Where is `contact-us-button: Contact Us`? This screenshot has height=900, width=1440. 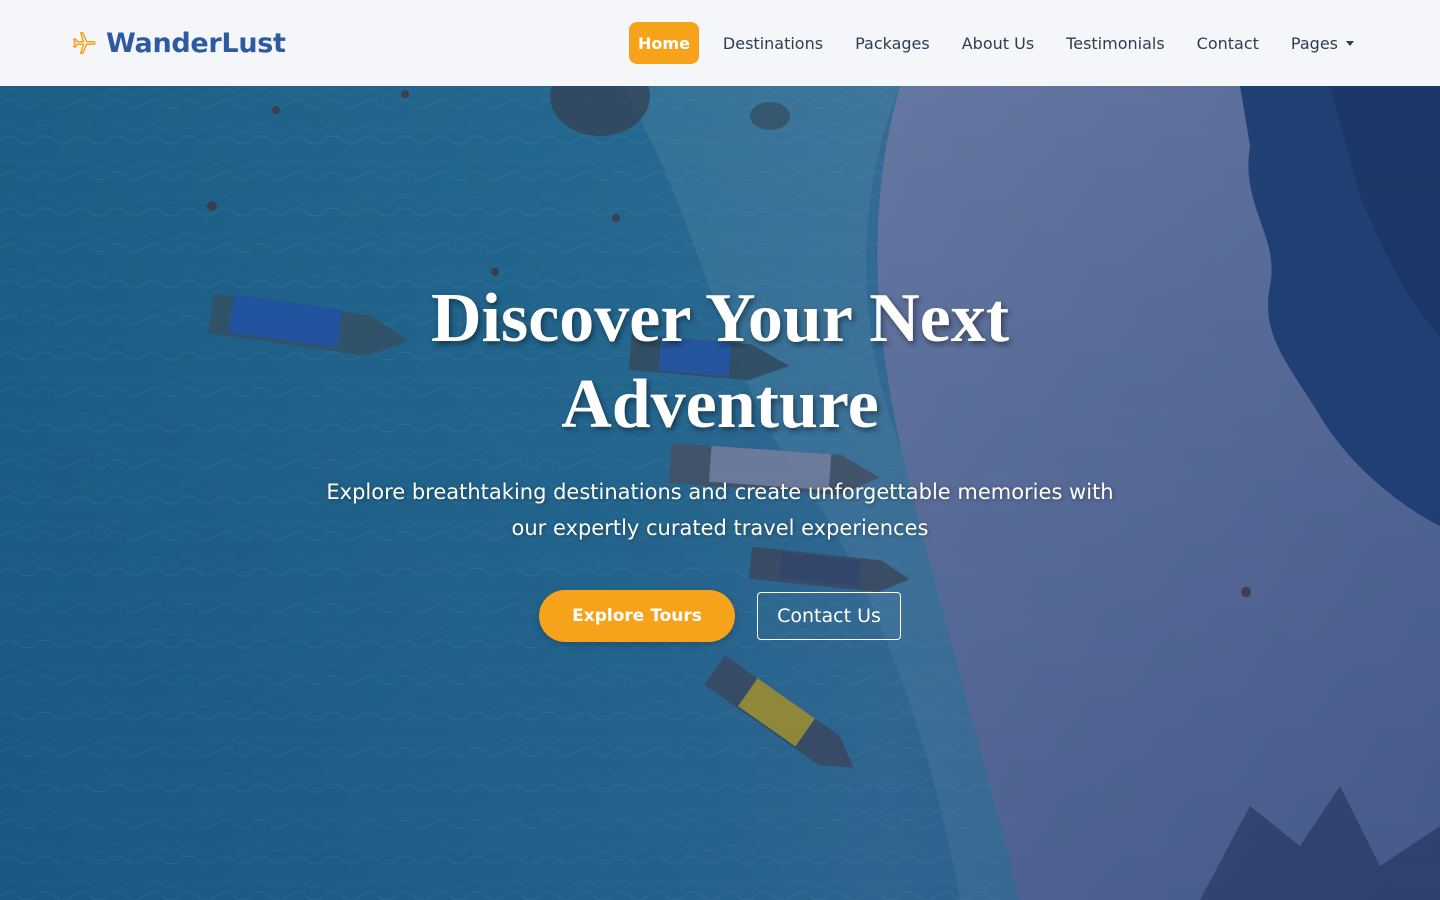 contact-us-button: Contact Us is located at coordinates (829, 616).